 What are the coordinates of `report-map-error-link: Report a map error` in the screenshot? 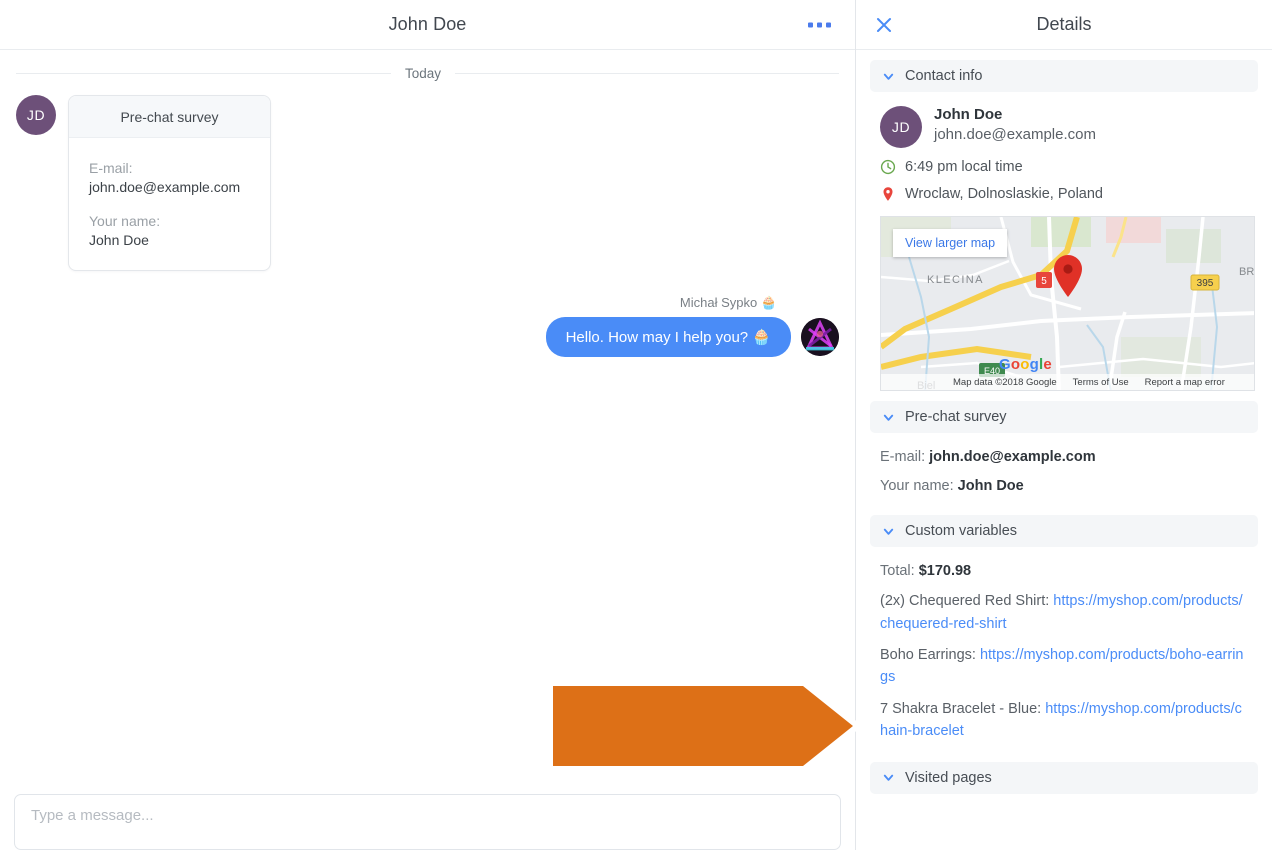 It's located at (1185, 382).